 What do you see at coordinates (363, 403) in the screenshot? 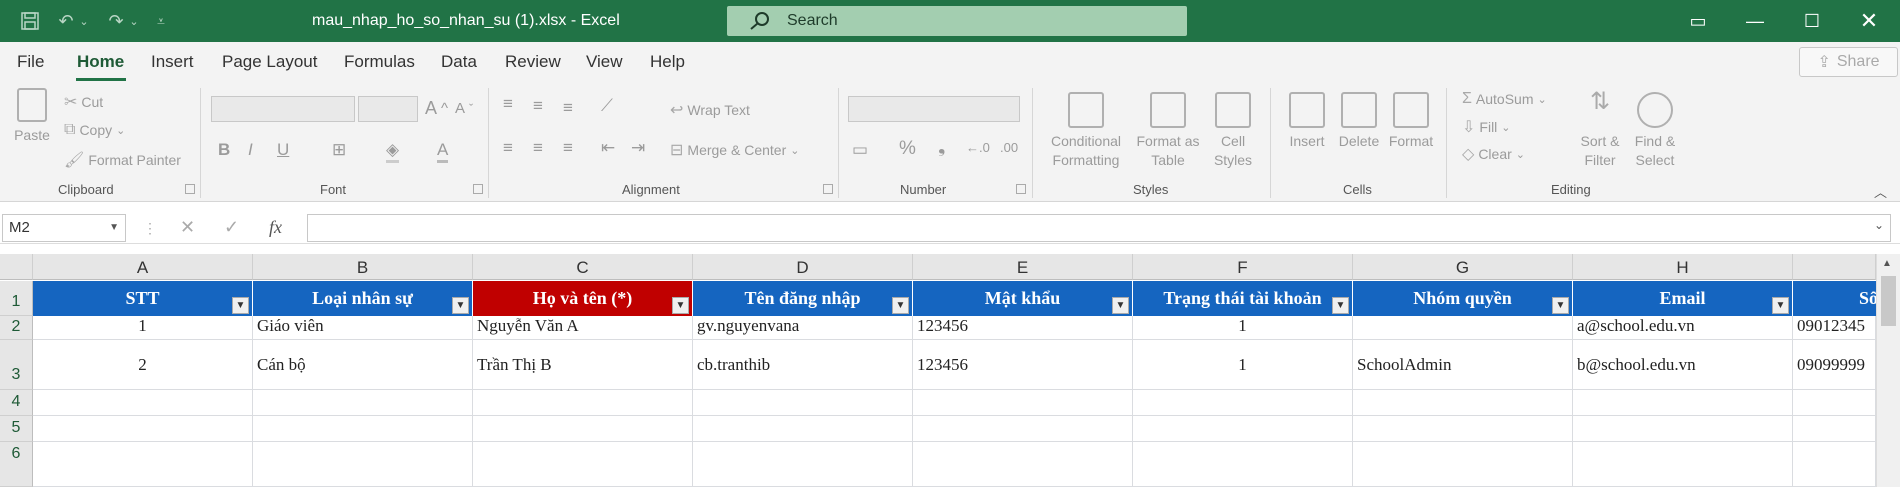
I see `cell-b4` at bounding box center [363, 403].